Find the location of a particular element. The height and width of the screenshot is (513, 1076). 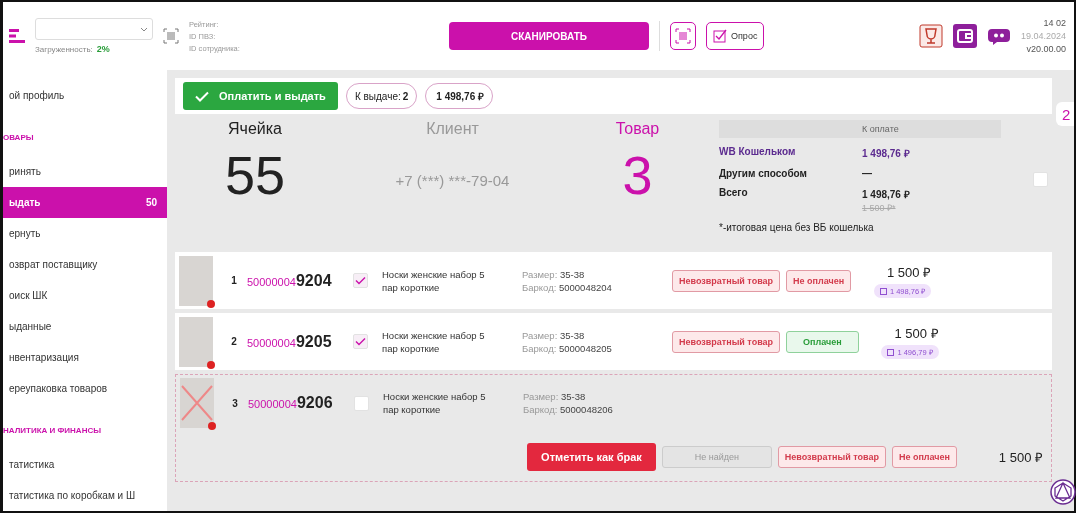

wine-glass-icon is located at coordinates (930, 36).